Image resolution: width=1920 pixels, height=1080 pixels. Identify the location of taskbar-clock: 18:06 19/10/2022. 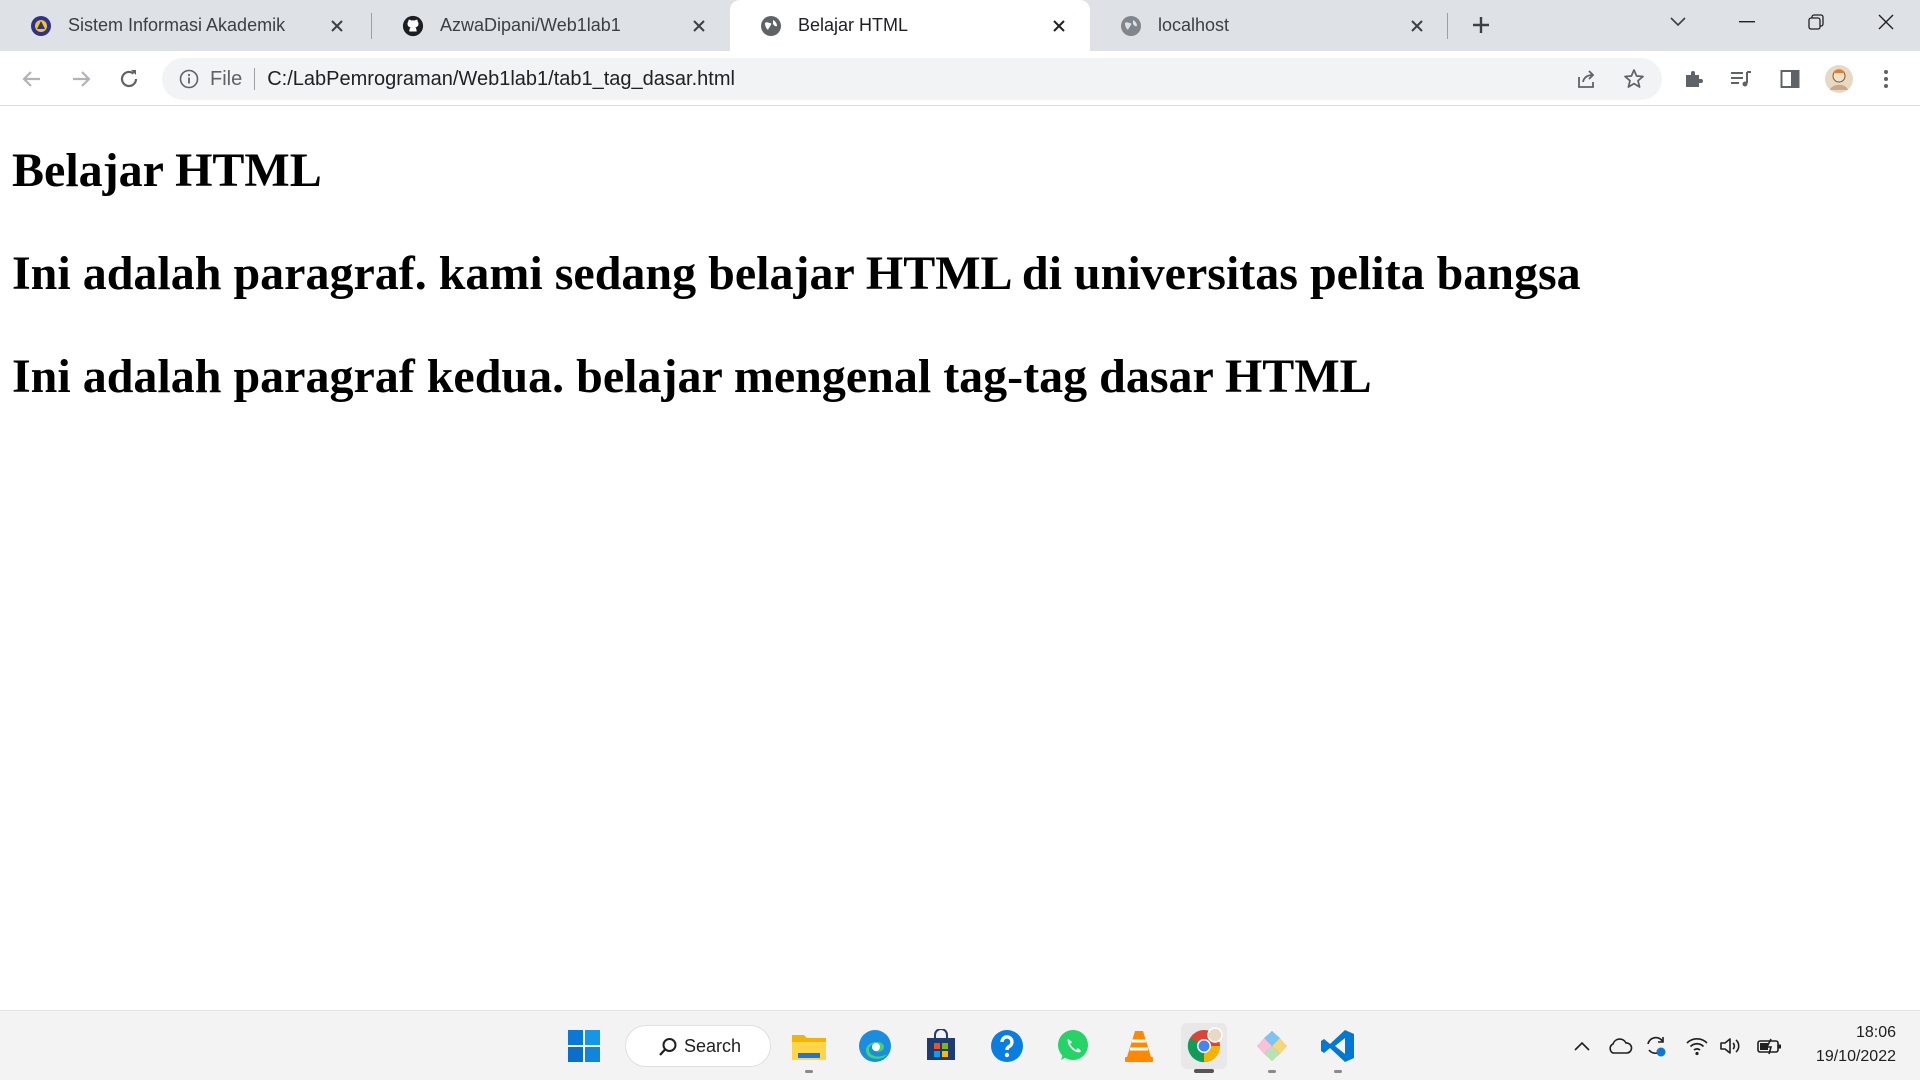
(1846, 1045).